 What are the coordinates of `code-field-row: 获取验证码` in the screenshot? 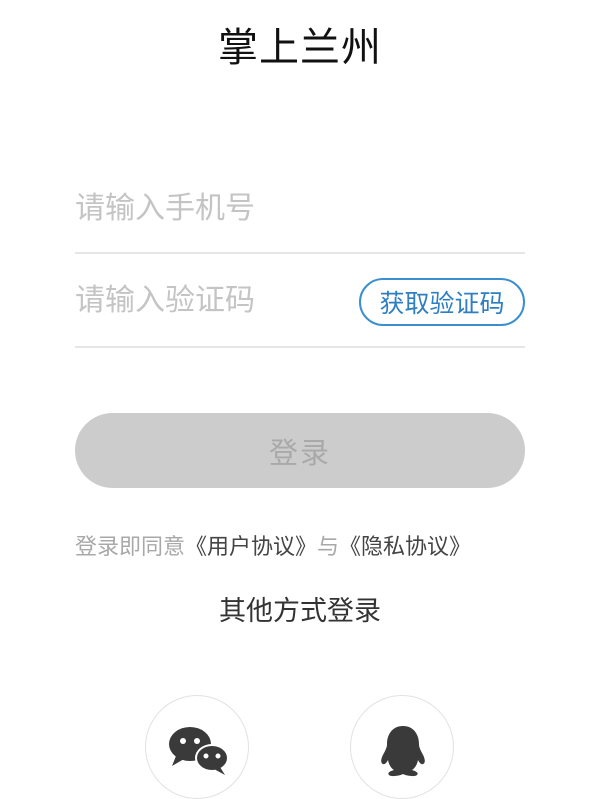 It's located at (300, 305).